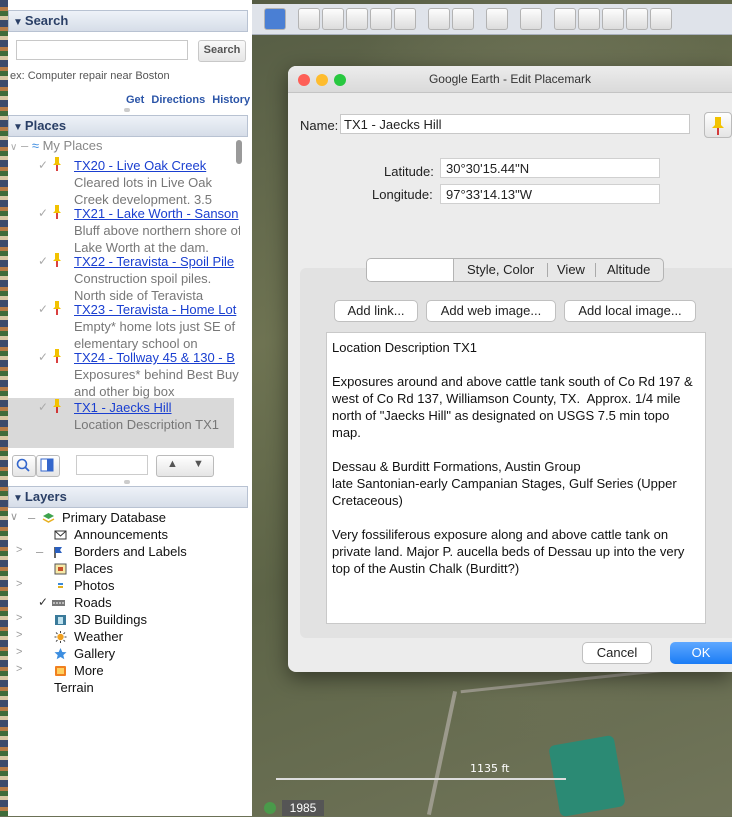  Describe the element at coordinates (239, 295) in the screenshot. I see `places-scrollbar` at that location.